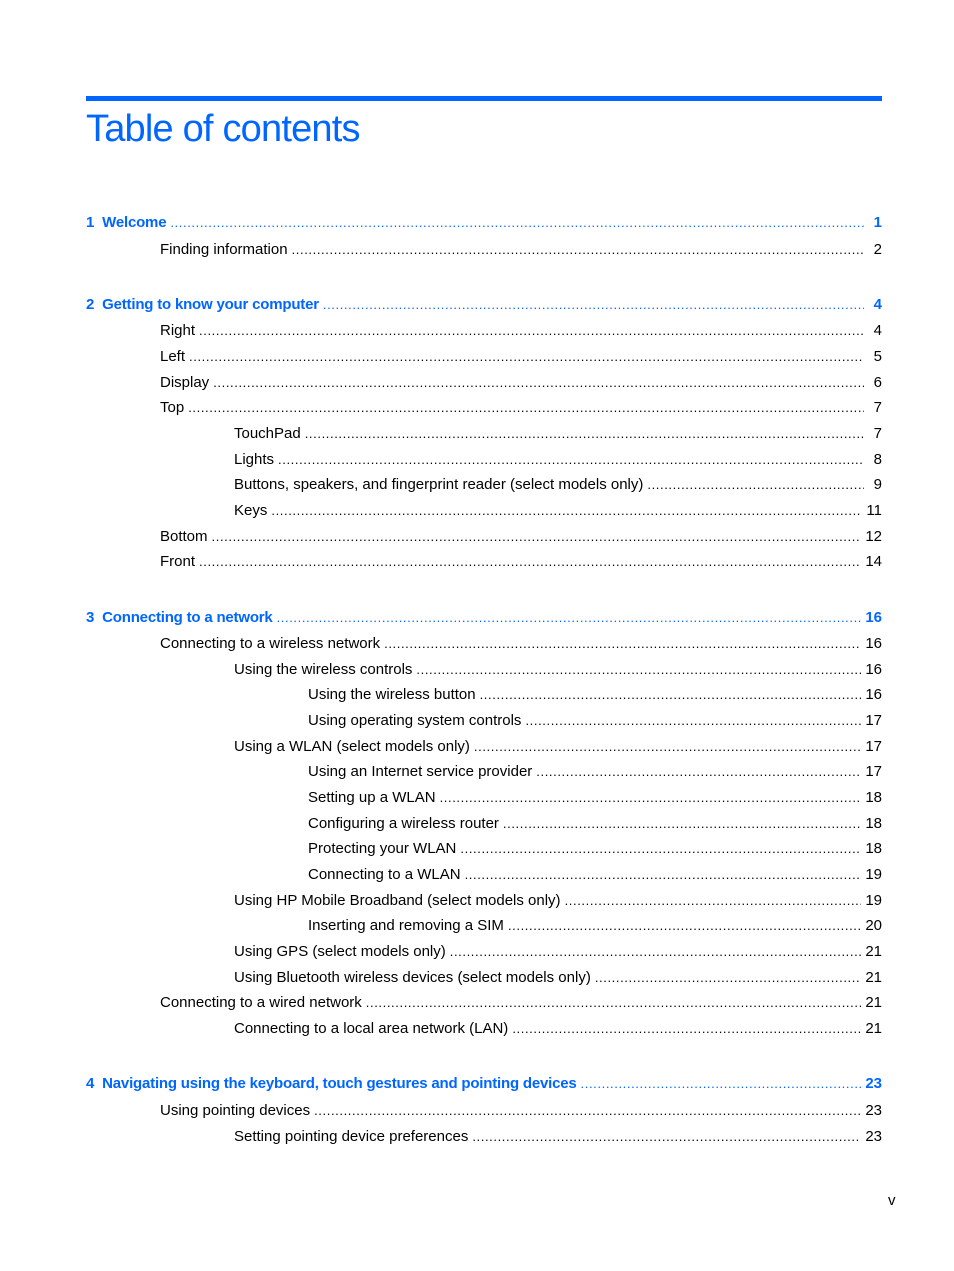 The width and height of the screenshot is (954, 1271). I want to click on toc-entry: Finding information 2, so click(521, 250).